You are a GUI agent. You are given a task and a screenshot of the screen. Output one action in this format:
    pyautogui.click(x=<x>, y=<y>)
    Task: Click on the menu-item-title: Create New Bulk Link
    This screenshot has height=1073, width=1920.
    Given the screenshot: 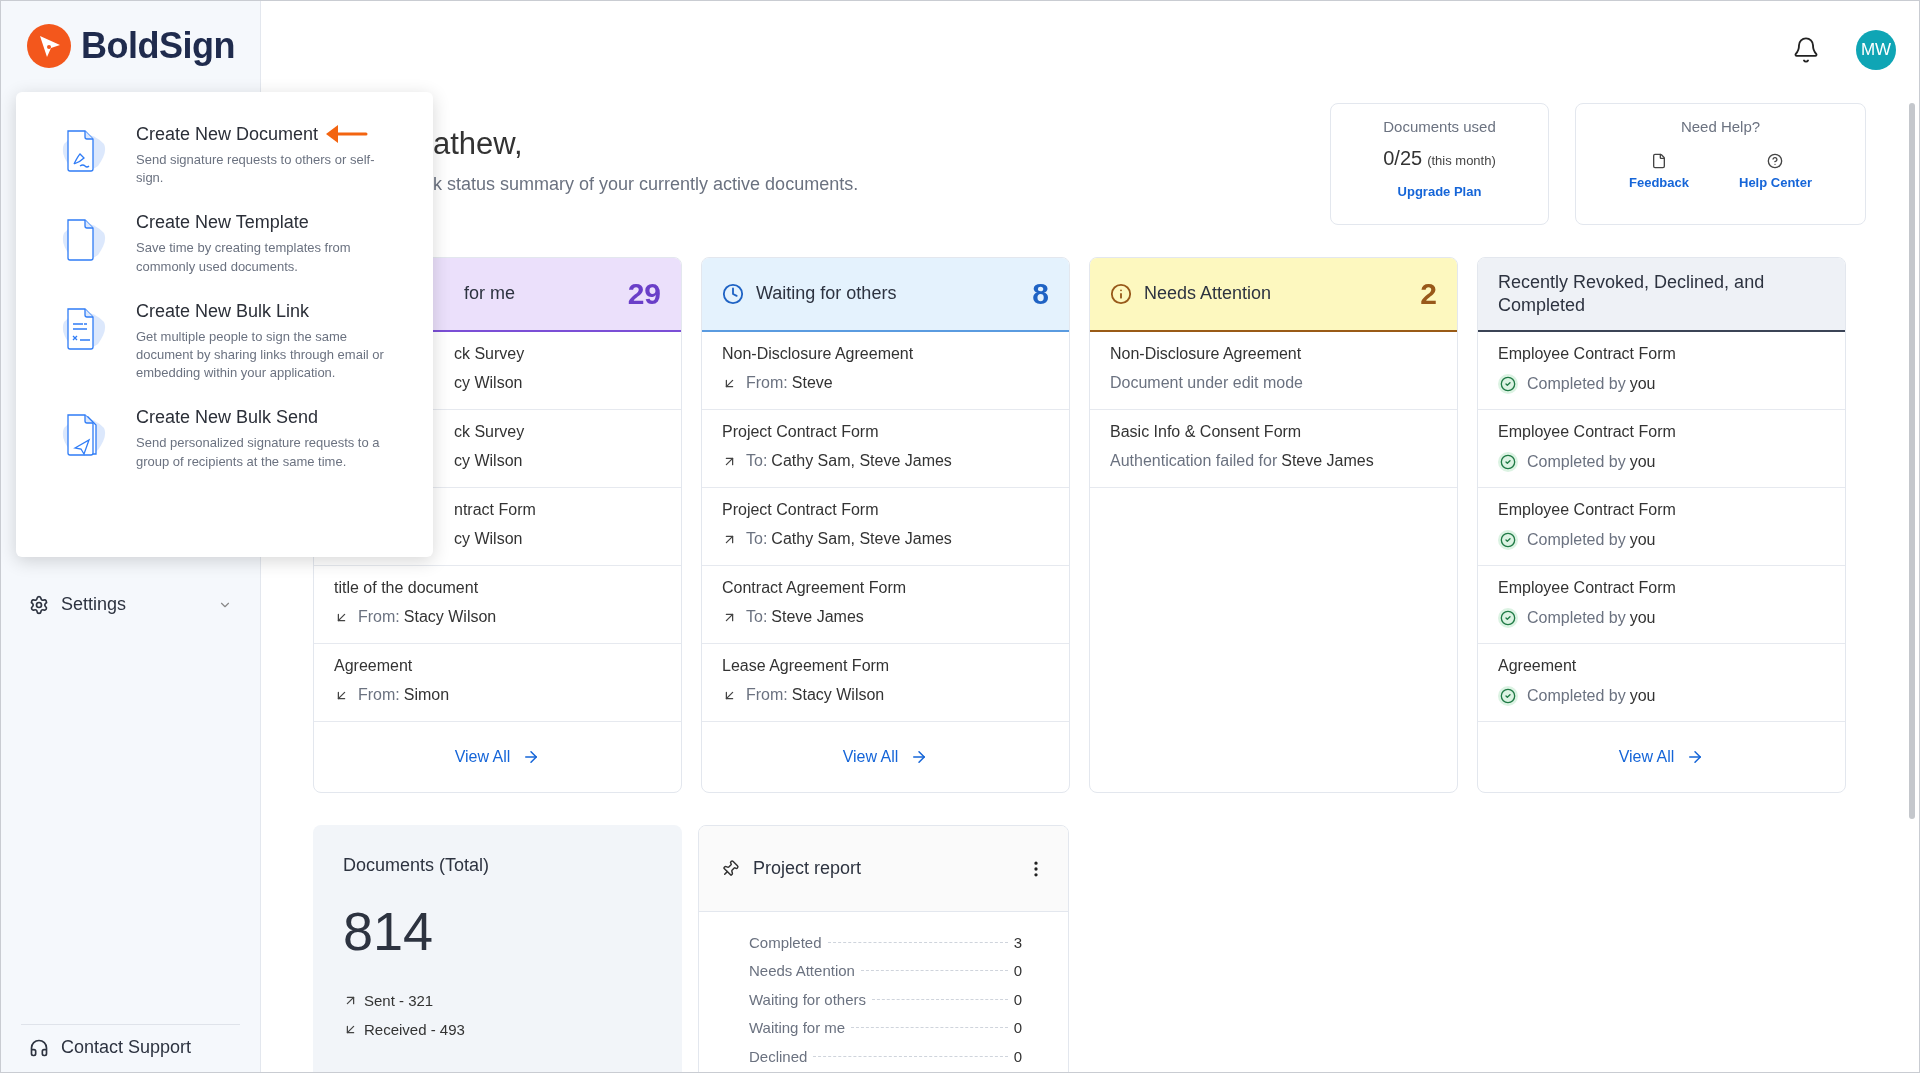 What is the action you would take?
    pyautogui.click(x=223, y=311)
    